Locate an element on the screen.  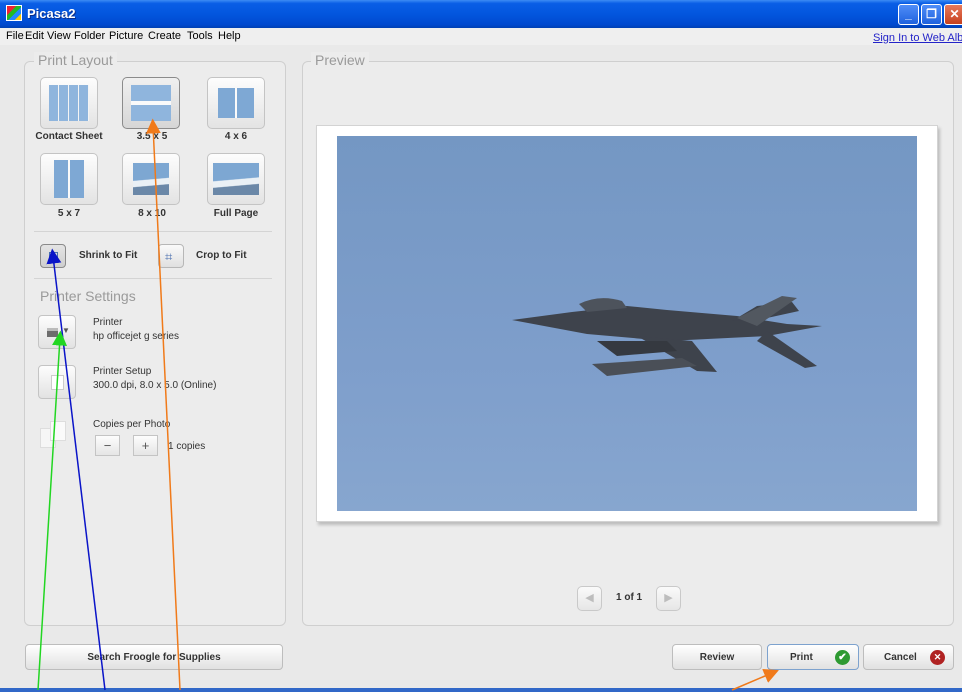
review-label: Review is located at coordinates (717, 657).